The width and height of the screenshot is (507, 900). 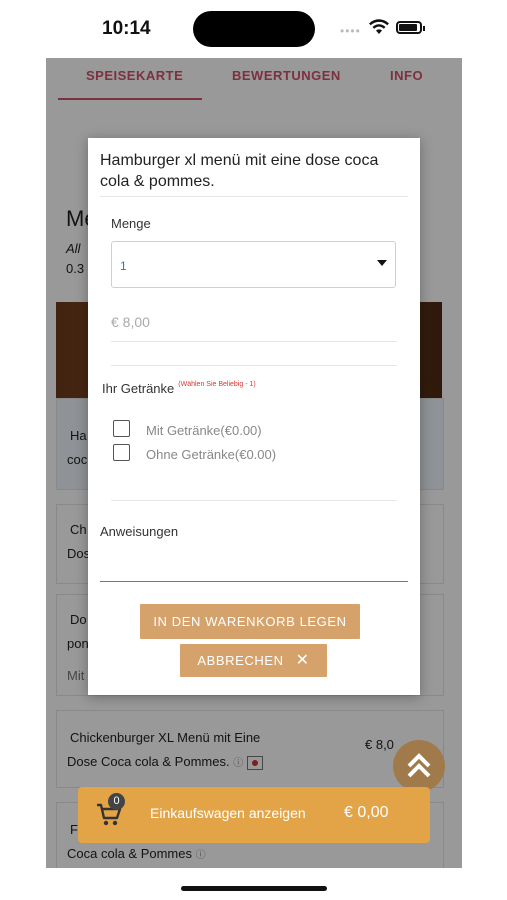 I want to click on view-cart-bar: 0 Einkaufswagen anzeigen € 0,00, so click(x=254, y=815).